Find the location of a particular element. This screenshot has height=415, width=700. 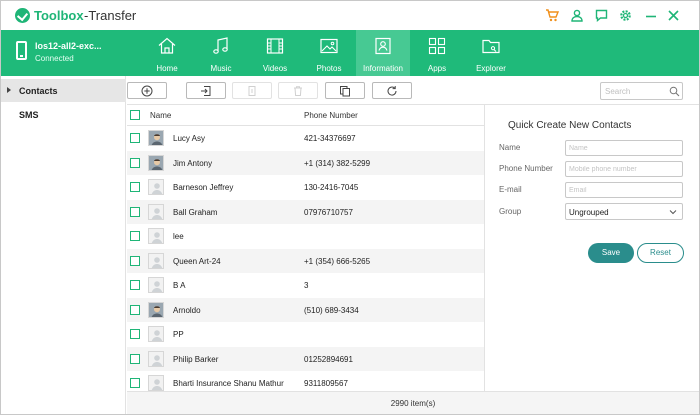

user-icon is located at coordinates (576, 15).